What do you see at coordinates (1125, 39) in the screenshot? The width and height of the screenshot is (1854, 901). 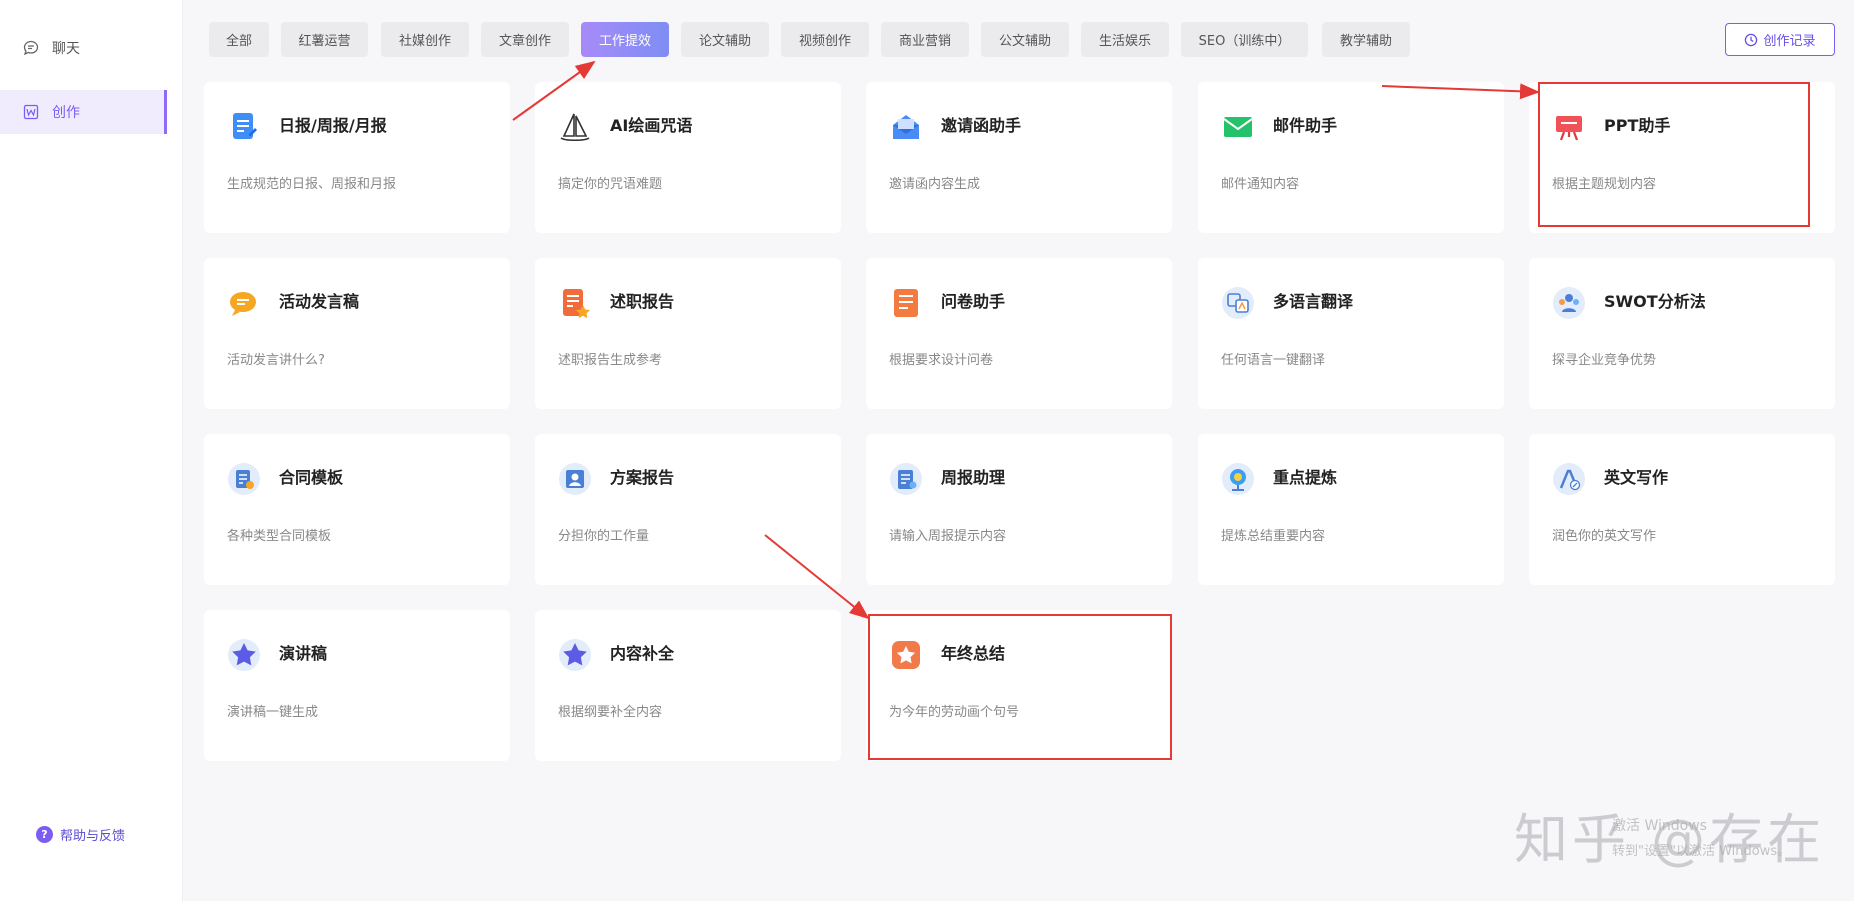 I see `tab-lifestyle: 生活娱乐` at bounding box center [1125, 39].